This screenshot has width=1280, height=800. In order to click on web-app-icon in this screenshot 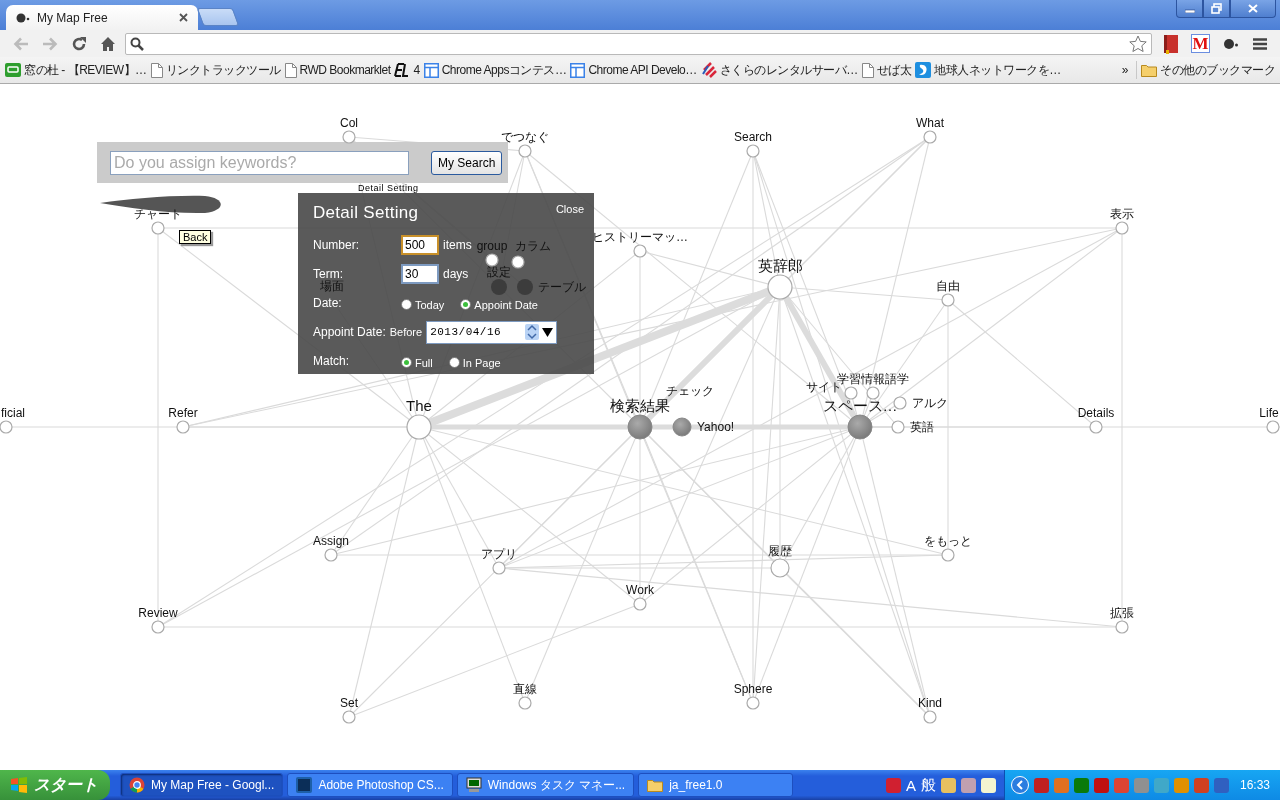, I will do `click(578, 70)`.